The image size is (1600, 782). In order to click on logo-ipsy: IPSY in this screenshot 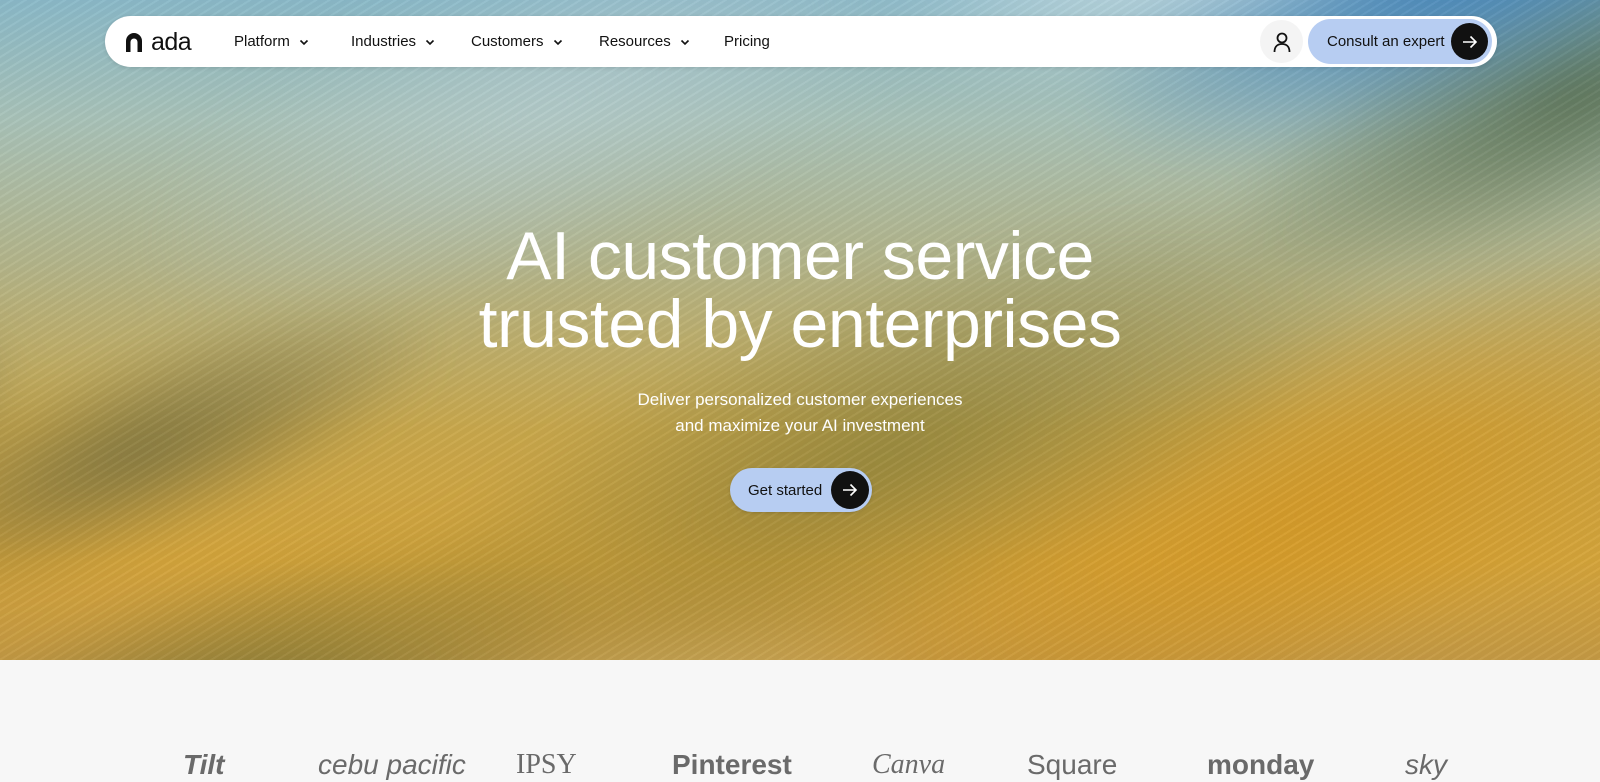, I will do `click(546, 764)`.